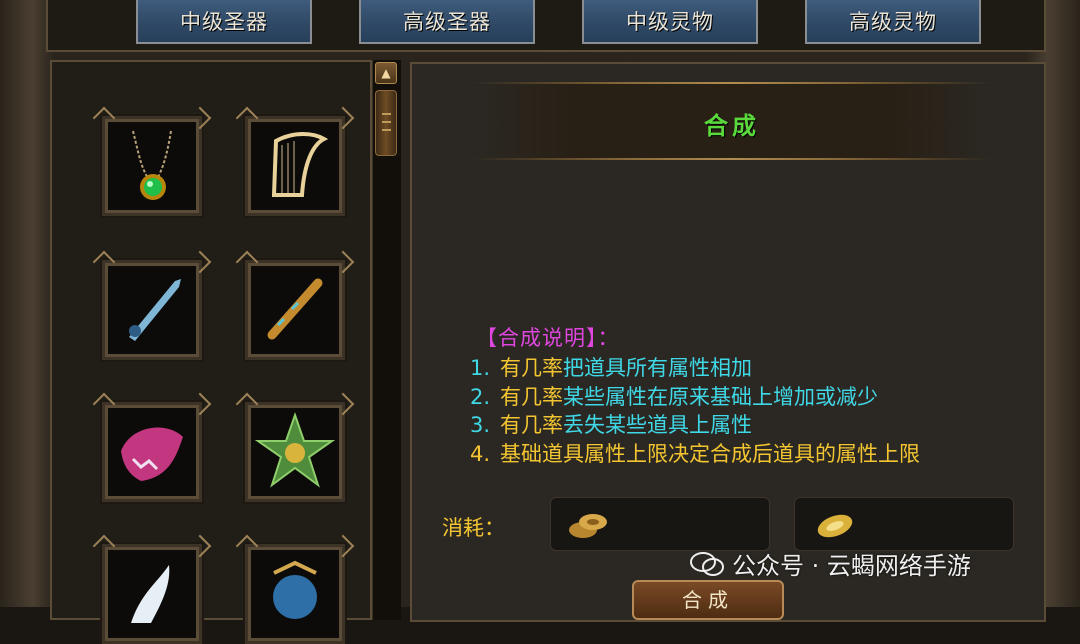 This screenshot has height=644, width=1080. I want to click on tab-high-holy-artifact: 高级圣器, so click(447, 22).